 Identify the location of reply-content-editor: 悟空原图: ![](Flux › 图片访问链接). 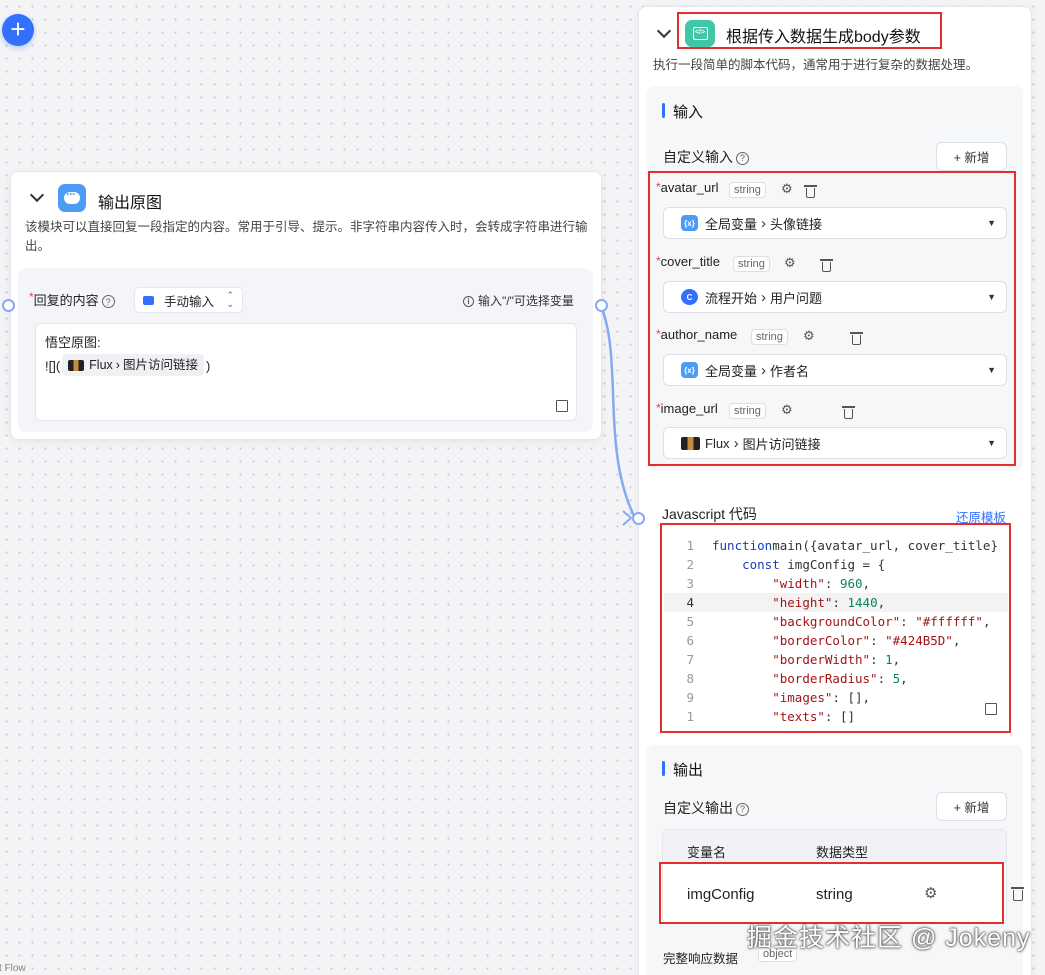
(306, 372).